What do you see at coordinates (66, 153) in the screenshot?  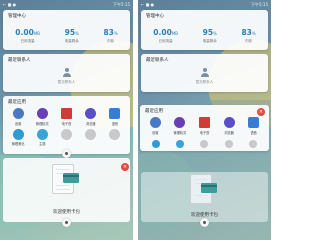 I see `add-card-button` at bounding box center [66, 153].